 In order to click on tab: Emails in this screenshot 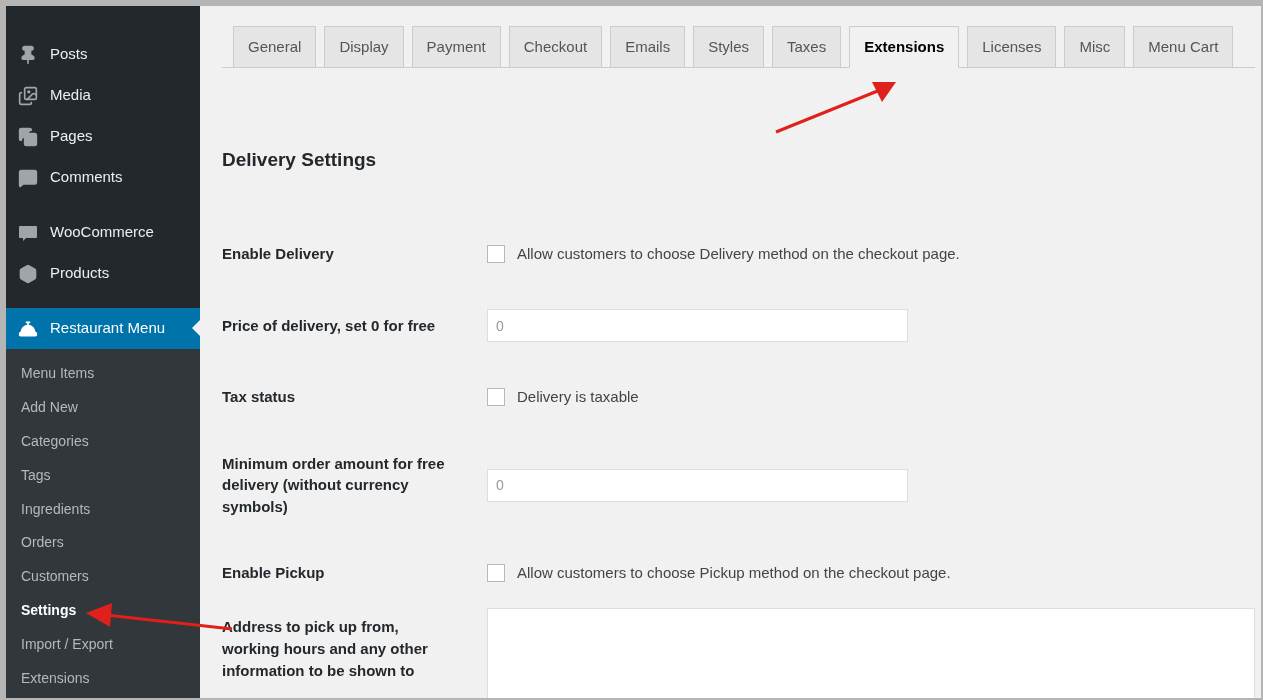, I will do `click(648, 47)`.